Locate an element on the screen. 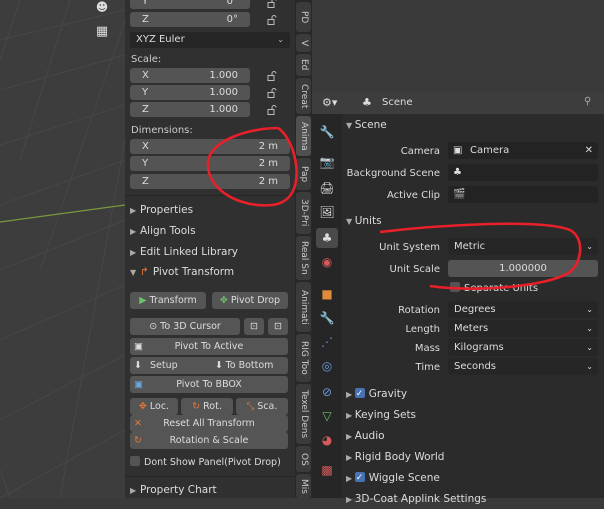 The image size is (604, 509). annotation-circle-dimensions is located at coordinates (252, 166).